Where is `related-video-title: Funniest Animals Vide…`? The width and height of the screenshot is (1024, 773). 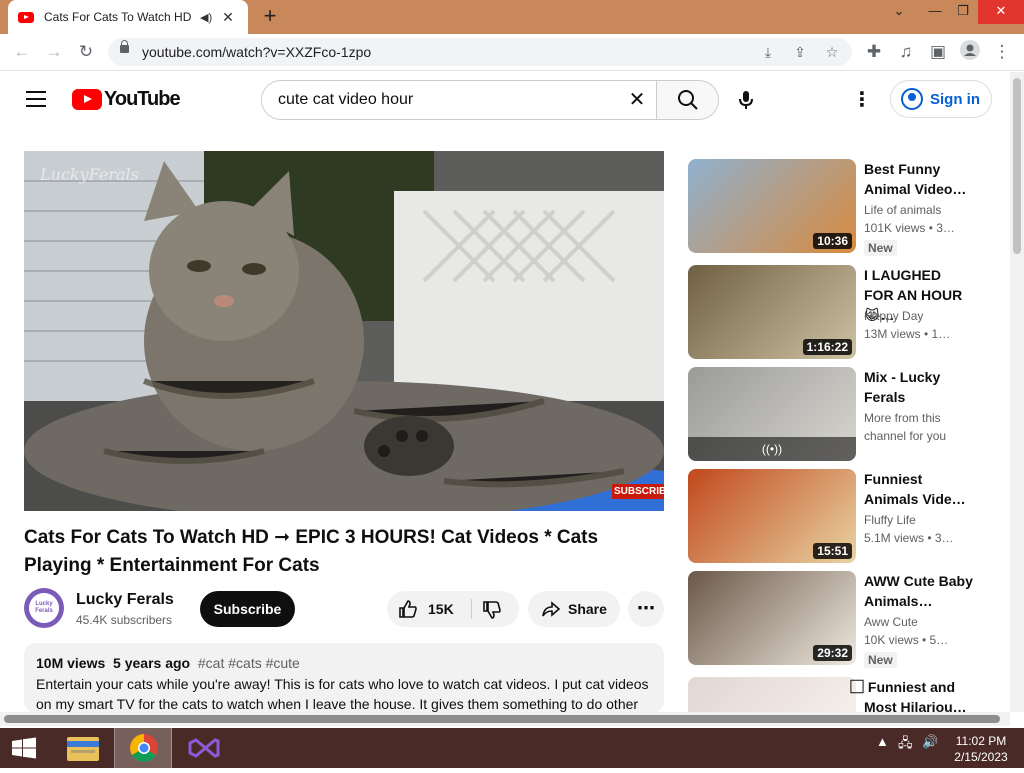 related-video-title: Funniest Animals Vide… is located at coordinates (919, 489).